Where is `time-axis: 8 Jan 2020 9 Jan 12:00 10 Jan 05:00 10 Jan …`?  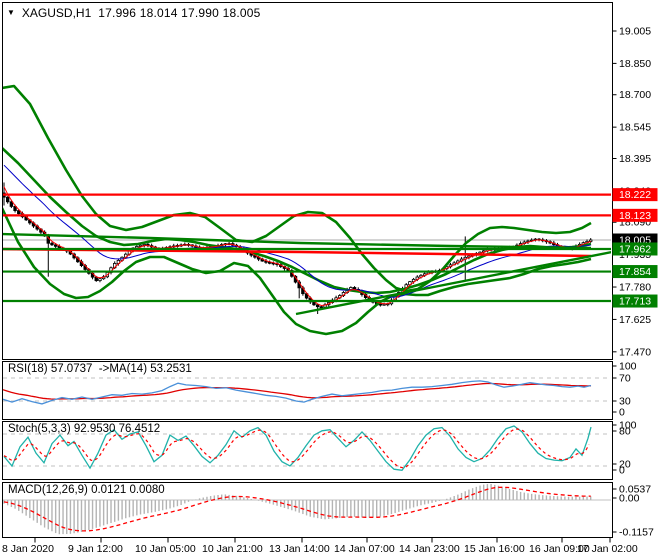
time-axis: 8 Jan 2020 9 Jan 12:00 10 Jan 05:00 10 Jan … is located at coordinates (320, 546).